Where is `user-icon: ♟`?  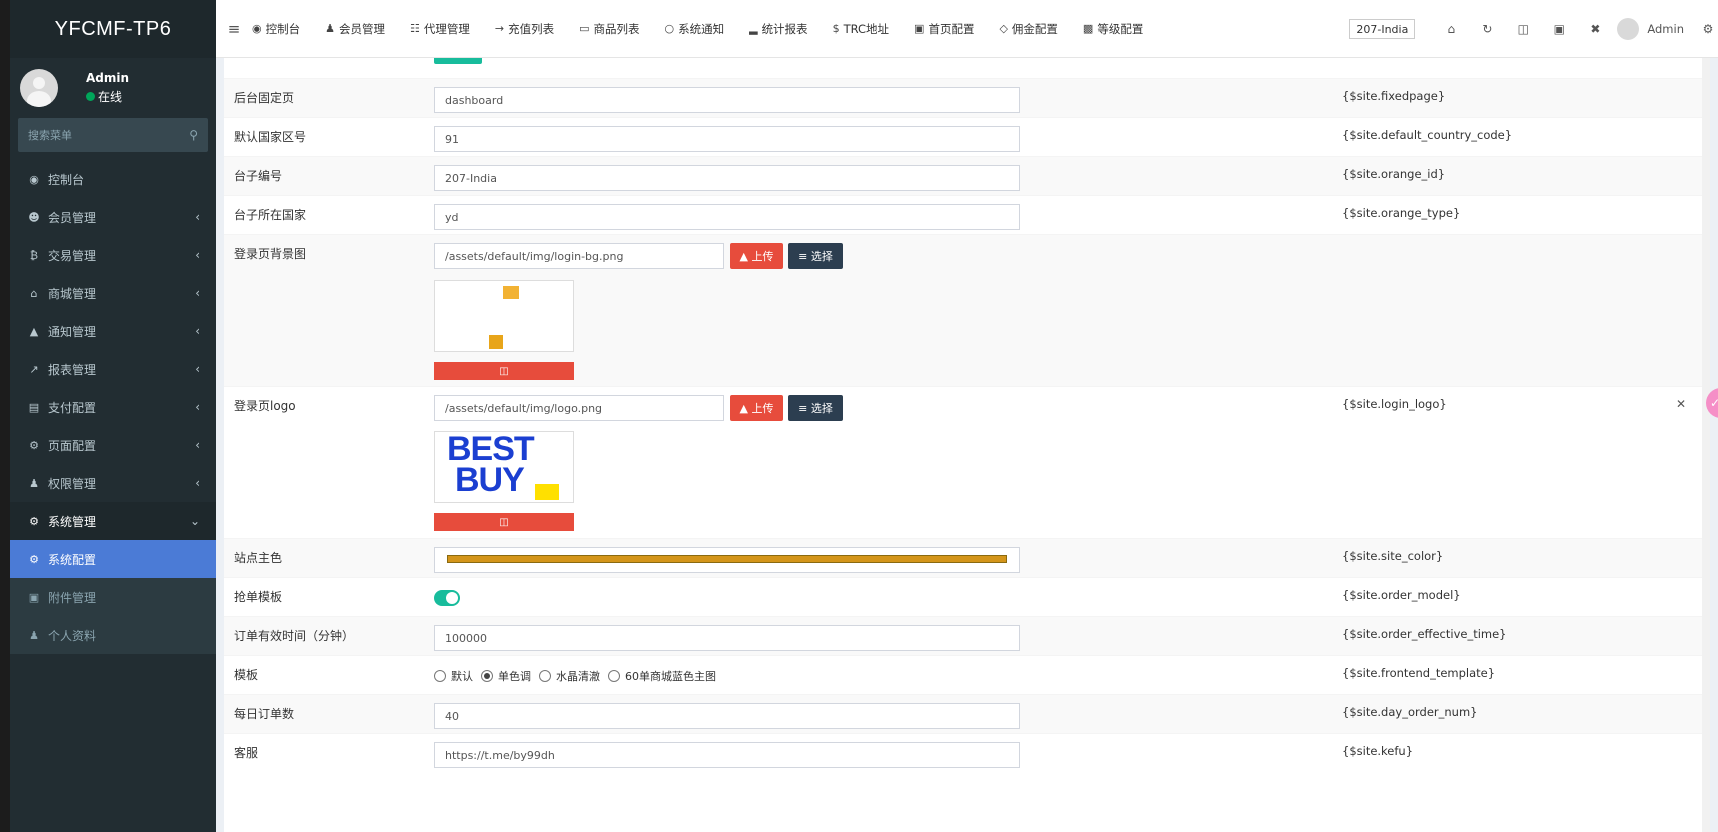 user-icon: ♟ is located at coordinates (330, 28).